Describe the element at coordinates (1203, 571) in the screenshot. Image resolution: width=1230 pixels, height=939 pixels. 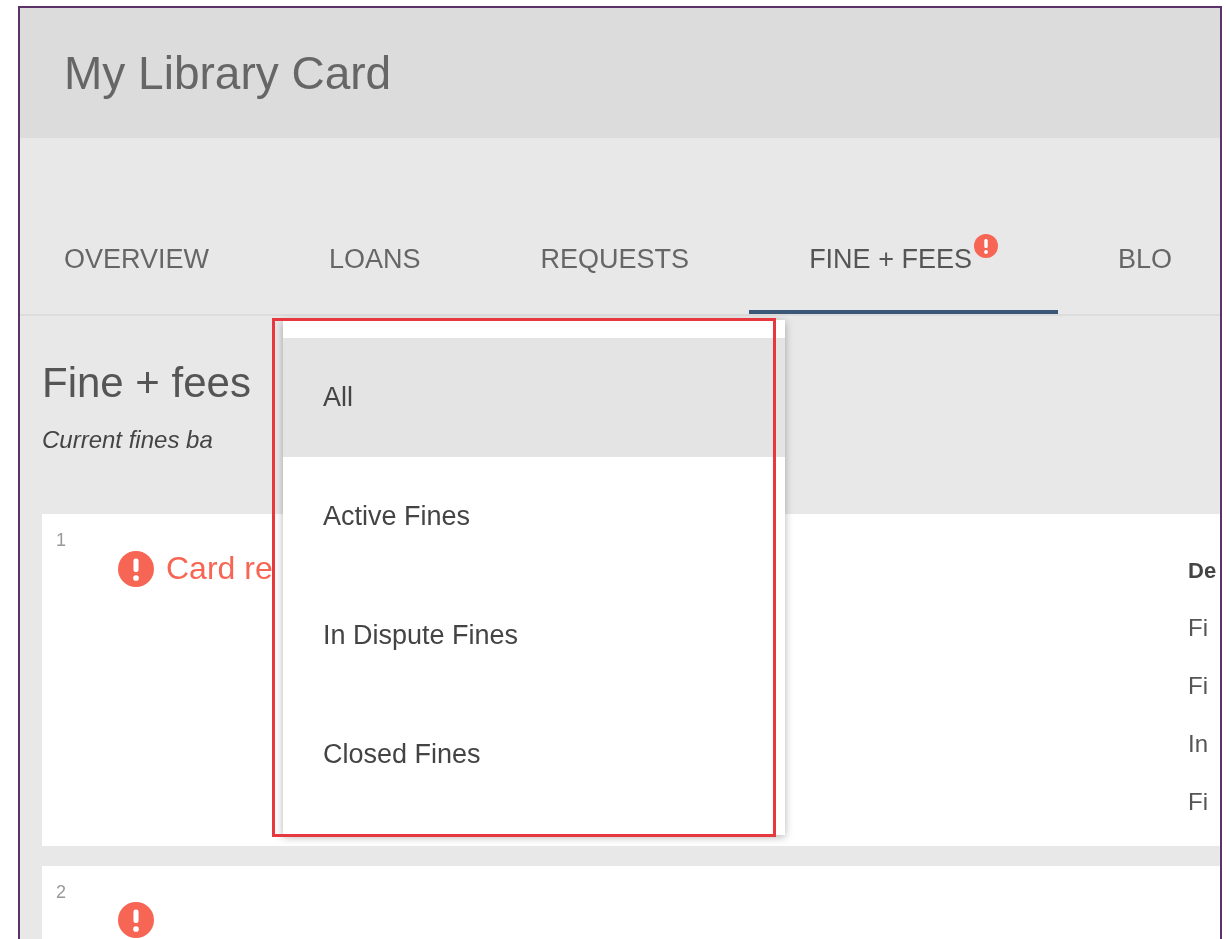
I see `details-heading: De` at that location.